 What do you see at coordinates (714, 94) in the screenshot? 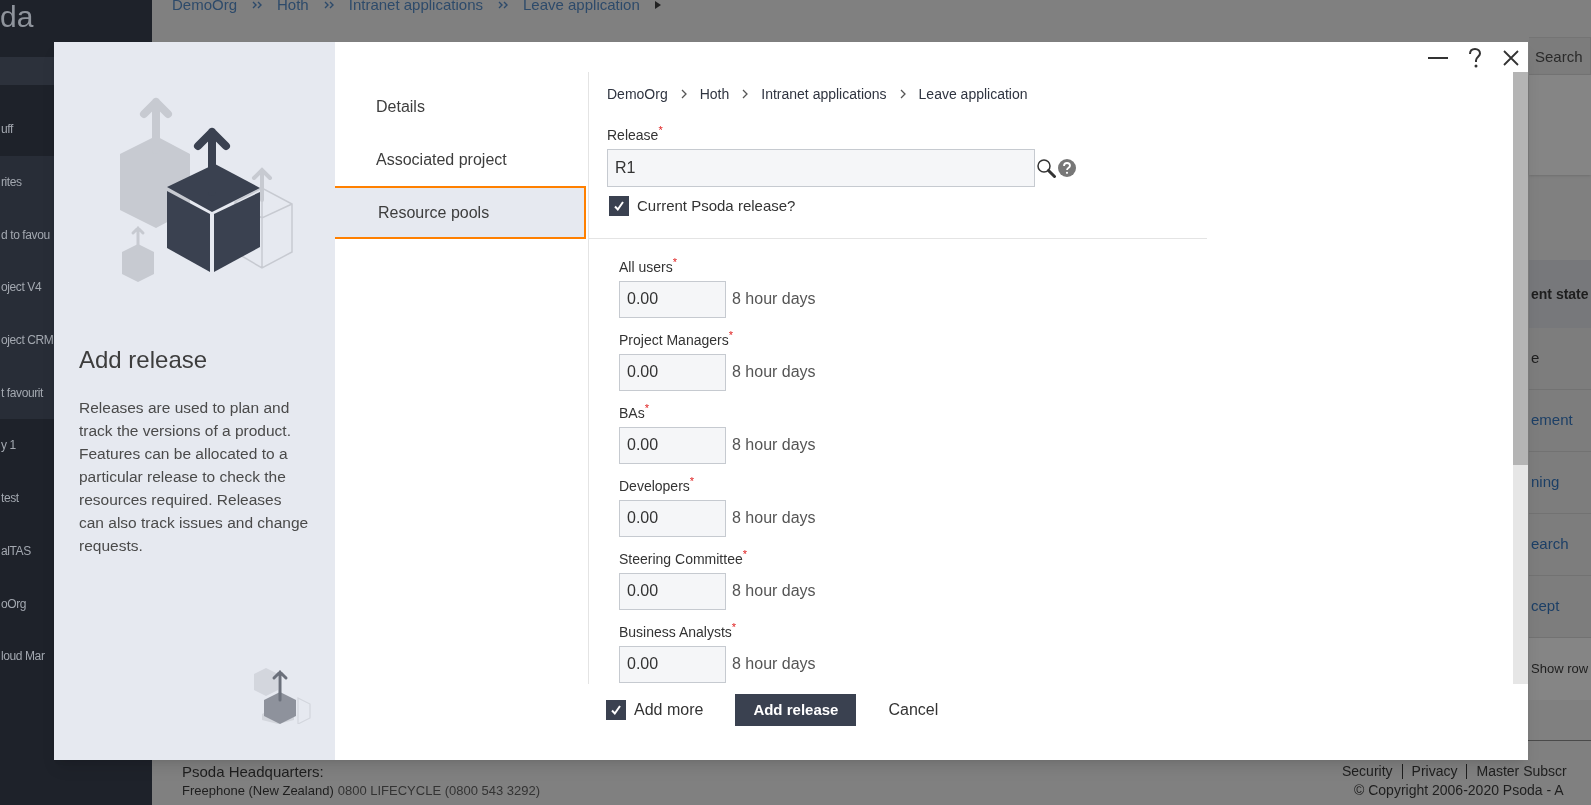
I see `breadcrumb-link: Hoth` at bounding box center [714, 94].